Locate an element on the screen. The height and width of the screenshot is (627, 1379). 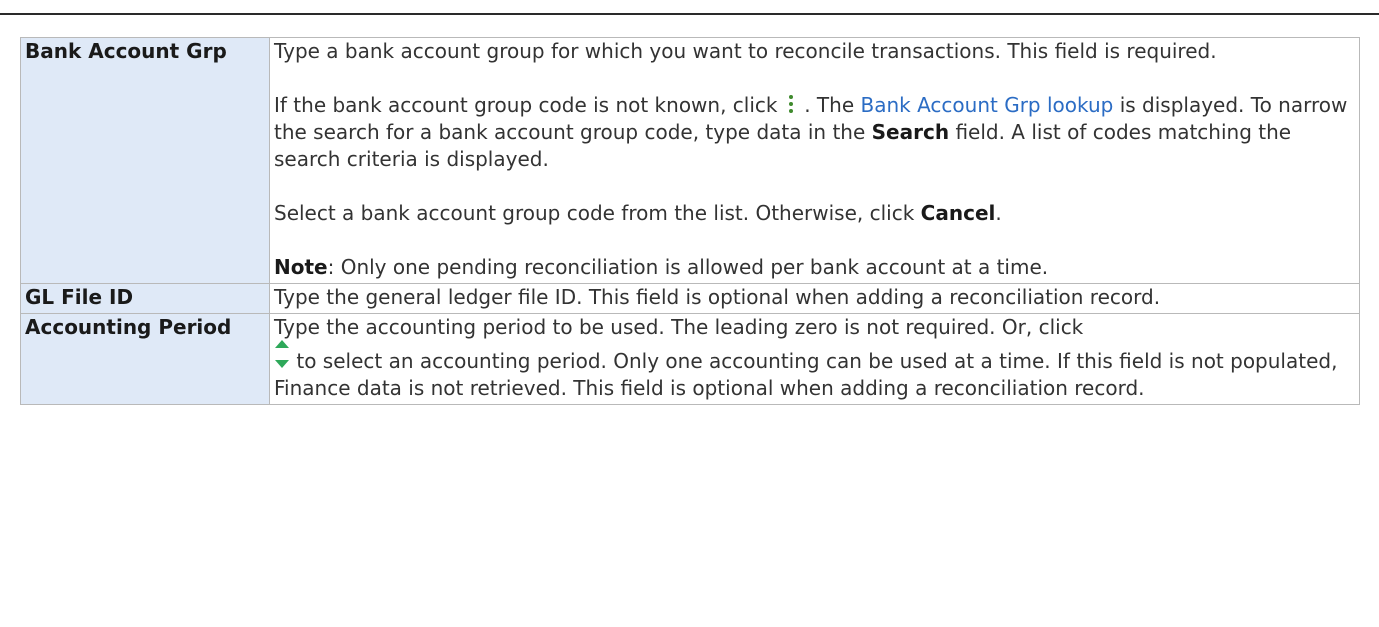
search-term: Search is located at coordinates (910, 132).